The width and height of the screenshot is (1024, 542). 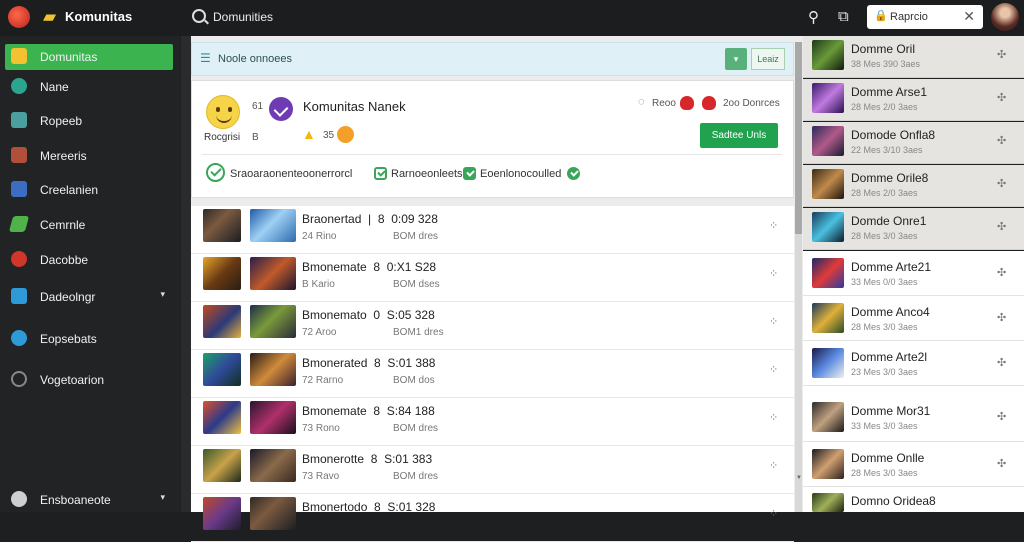 I want to click on list-item: Domme Onlle 28 Mes 3/0 3aes ✣, so click(x=913, y=464).